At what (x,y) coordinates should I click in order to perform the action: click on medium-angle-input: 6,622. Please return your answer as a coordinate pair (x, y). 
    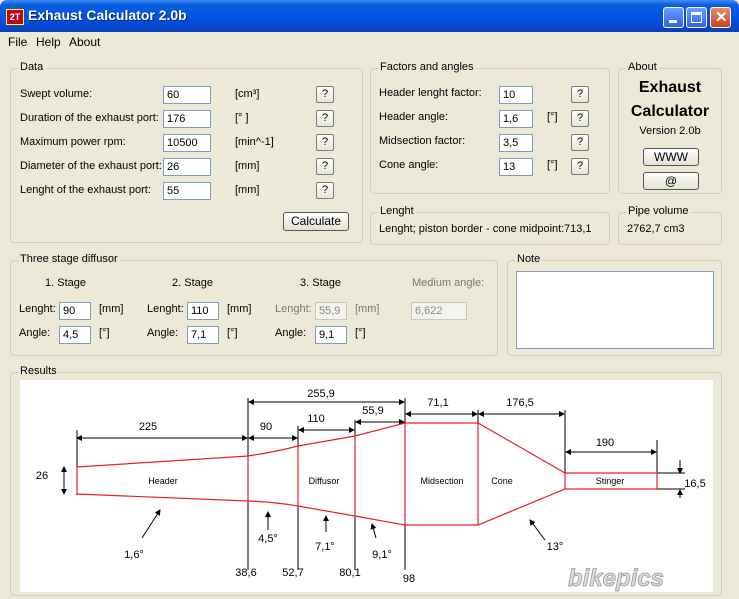
    Looking at the image, I should click on (439, 311).